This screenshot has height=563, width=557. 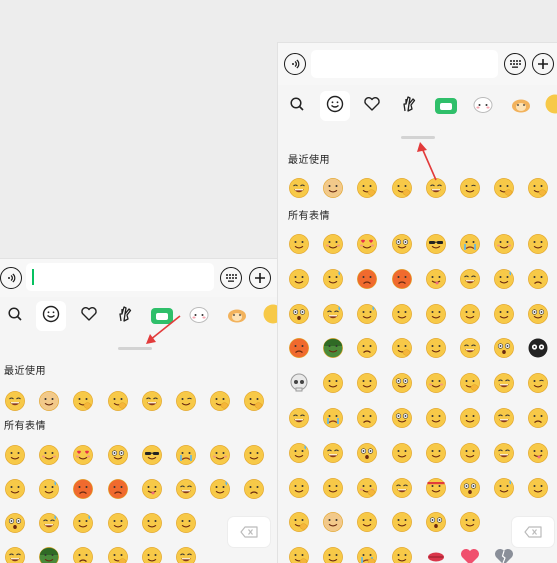 I want to click on cry-hands-emoji, so click(x=367, y=554).